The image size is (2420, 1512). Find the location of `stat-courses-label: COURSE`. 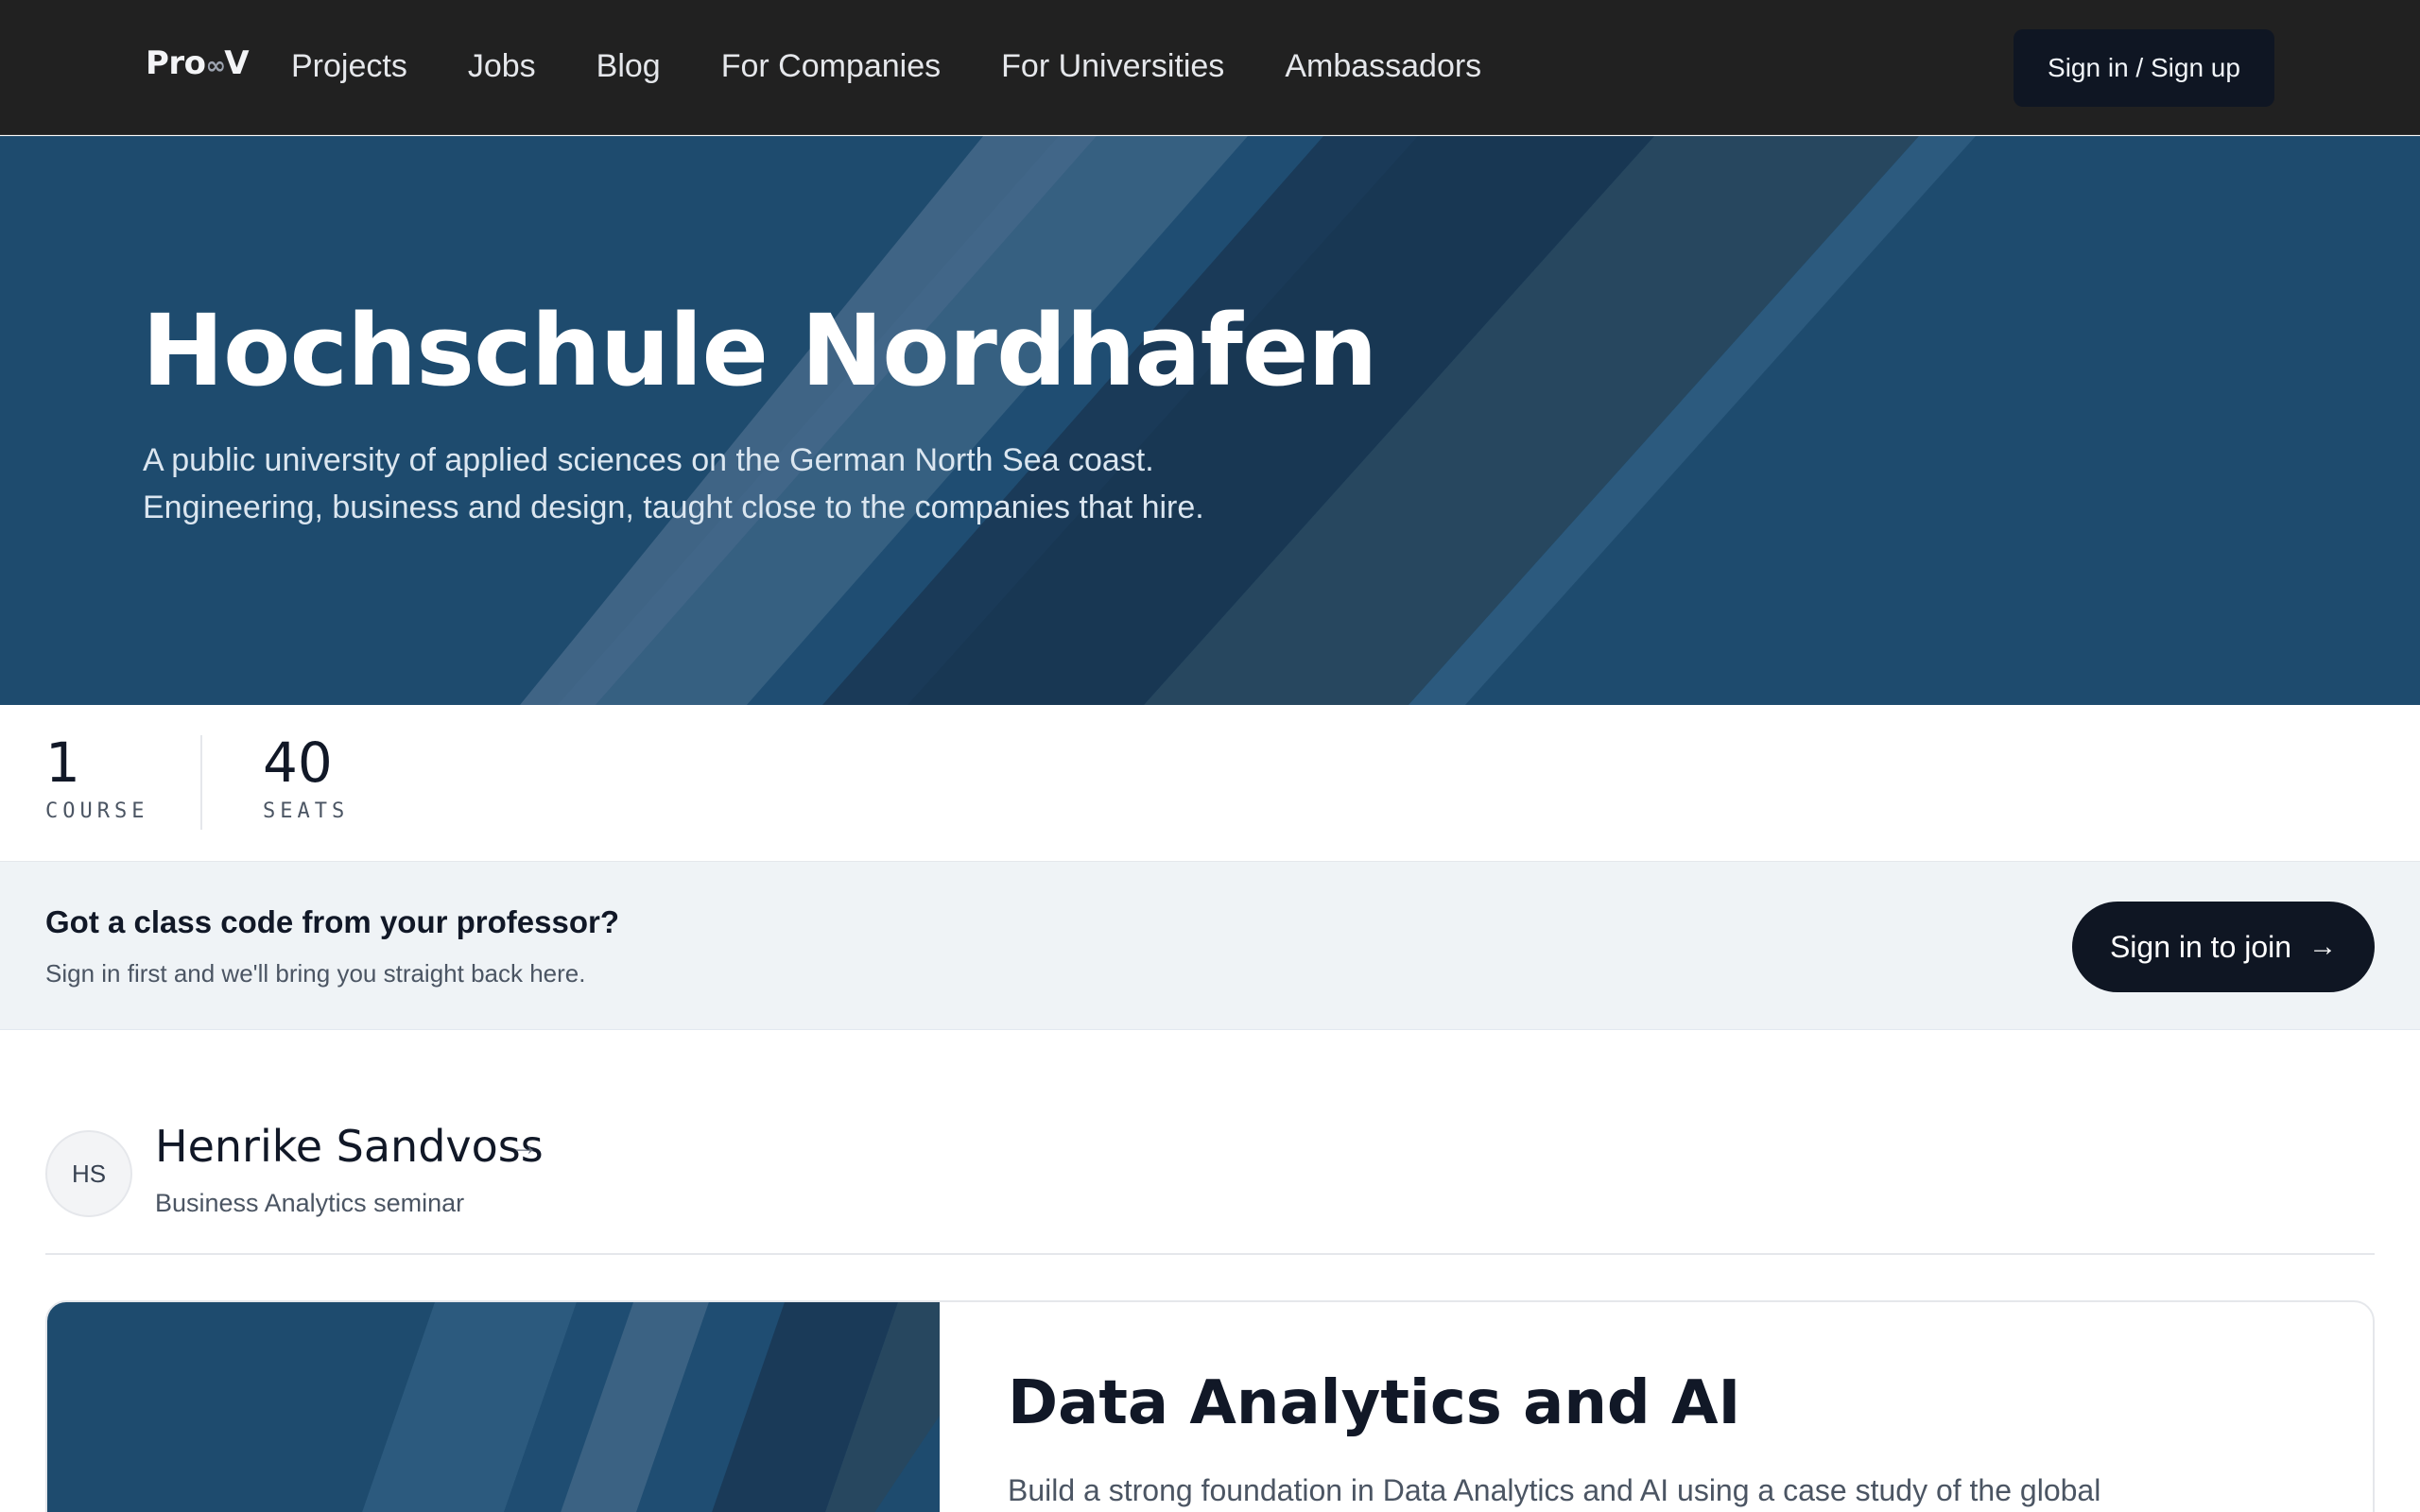

stat-courses-label: COURSE is located at coordinates (97, 811).